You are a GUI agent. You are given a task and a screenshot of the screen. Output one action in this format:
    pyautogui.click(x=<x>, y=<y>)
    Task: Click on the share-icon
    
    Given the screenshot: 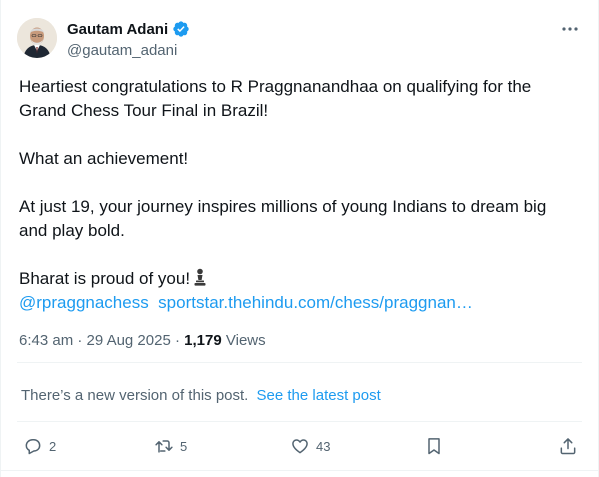 What is the action you would take?
    pyautogui.click(x=568, y=446)
    